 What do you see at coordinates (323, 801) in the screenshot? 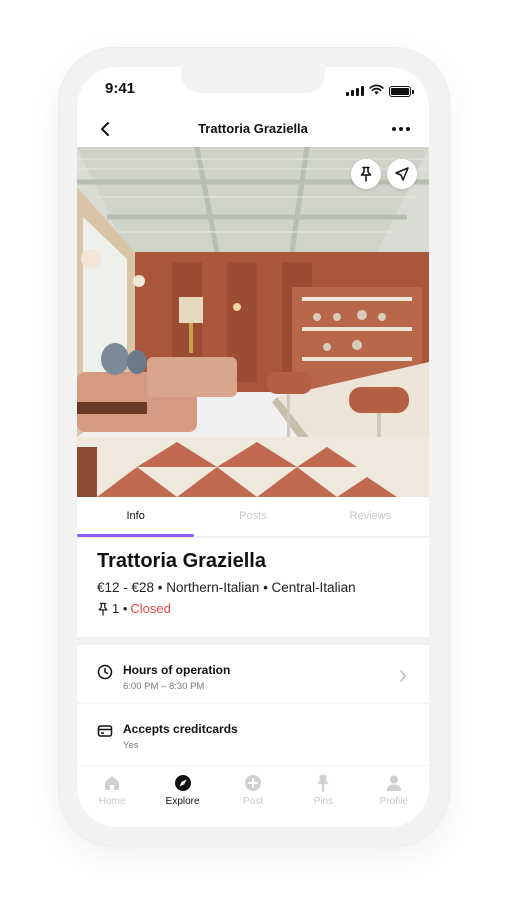
I see `nav-pins-label: Pins` at bounding box center [323, 801].